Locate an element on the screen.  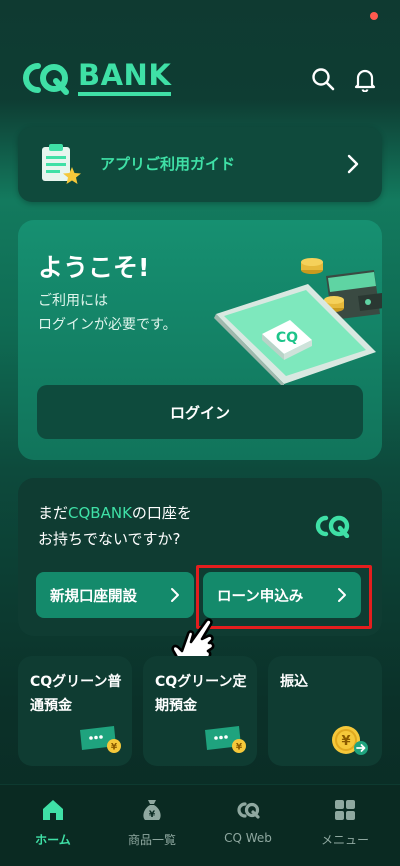
app-header: BANK is located at coordinates (200, 80).